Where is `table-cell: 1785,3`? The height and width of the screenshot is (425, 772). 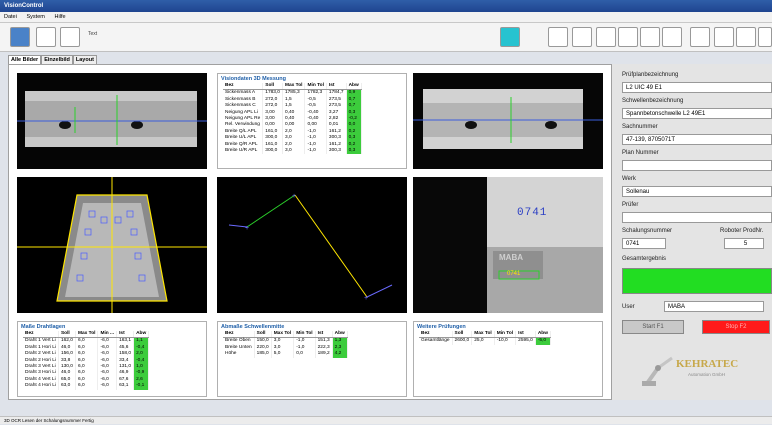
table-cell: 1785,3 is located at coordinates (294, 93).